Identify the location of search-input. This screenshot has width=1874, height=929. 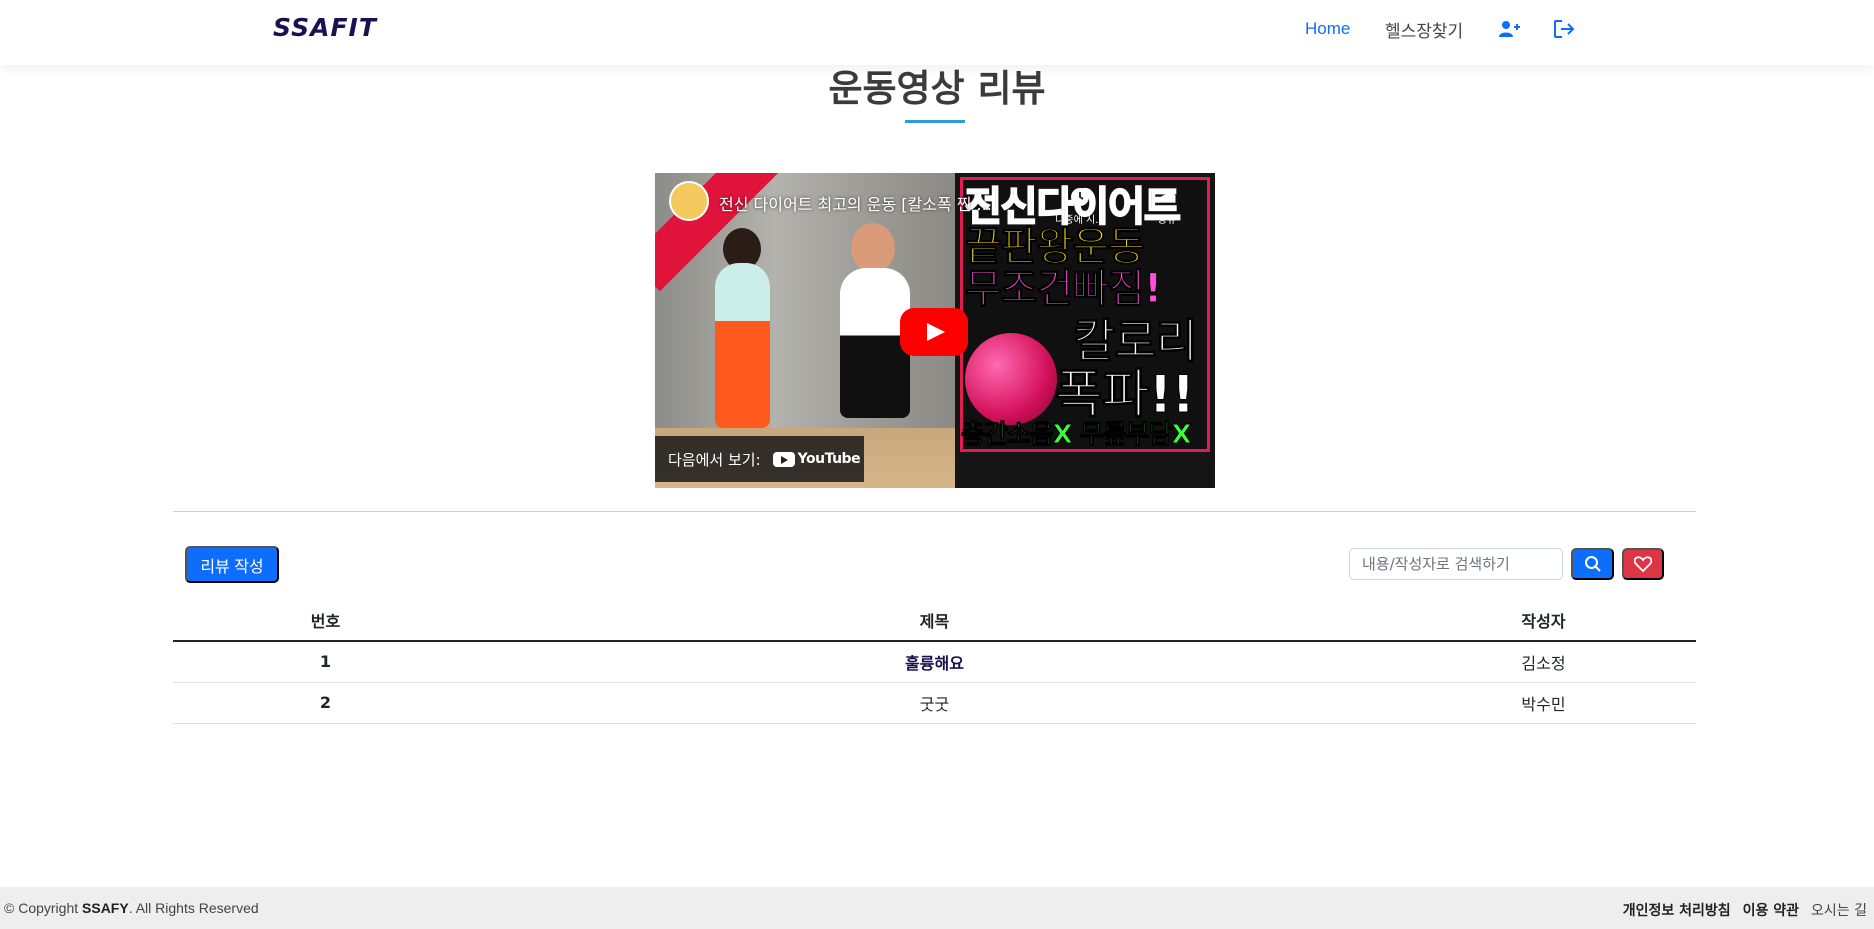
(1456, 564).